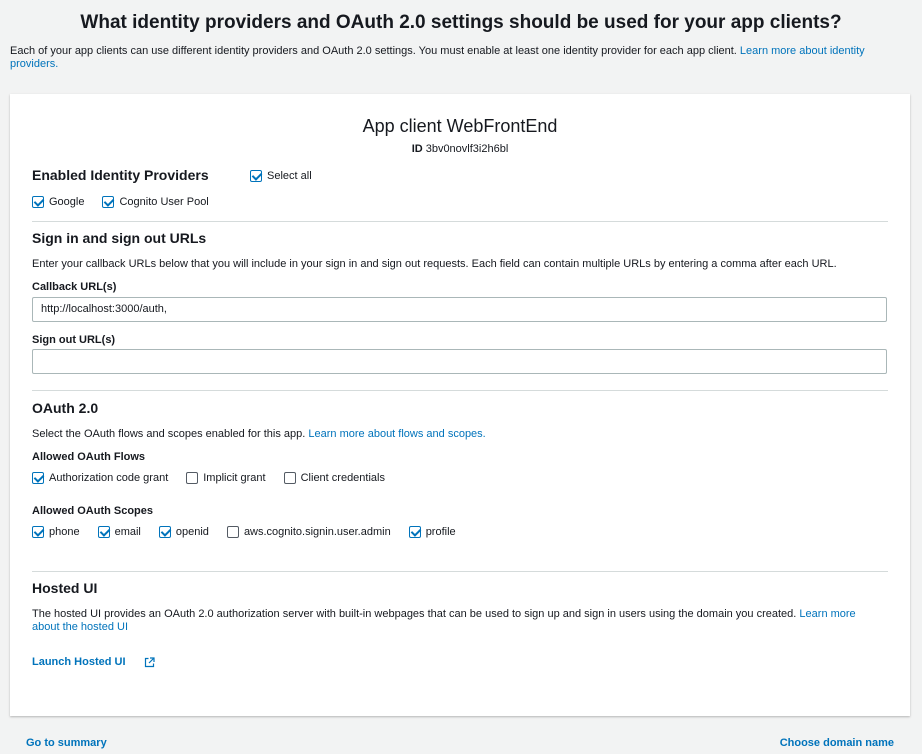 Image resolution: width=922 pixels, height=754 pixels. Describe the element at coordinates (67, 202) in the screenshot. I see `provider-google-label: Google` at that location.